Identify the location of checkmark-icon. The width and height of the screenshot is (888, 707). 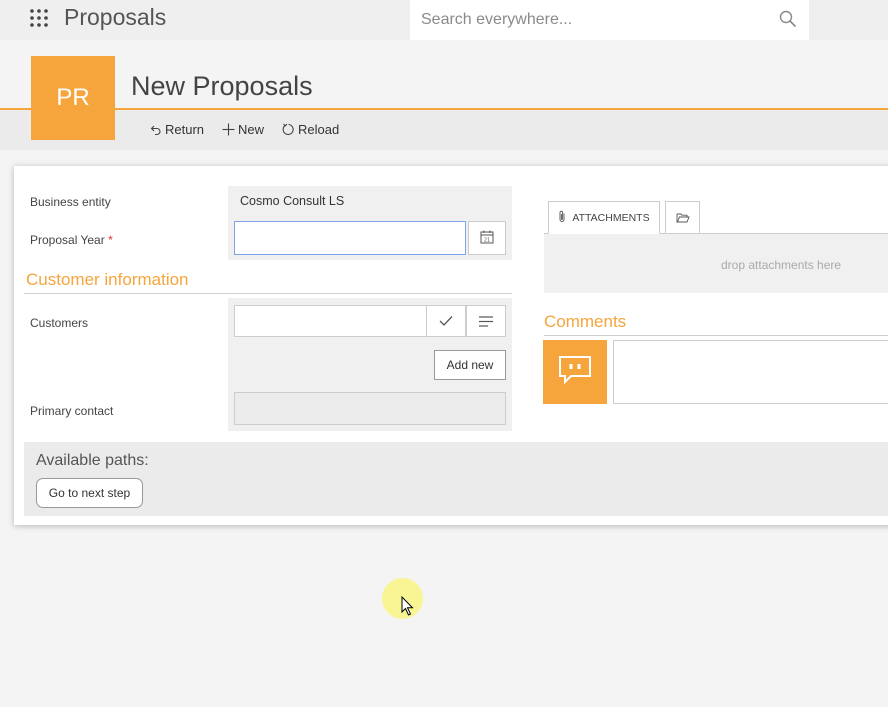
(446, 321).